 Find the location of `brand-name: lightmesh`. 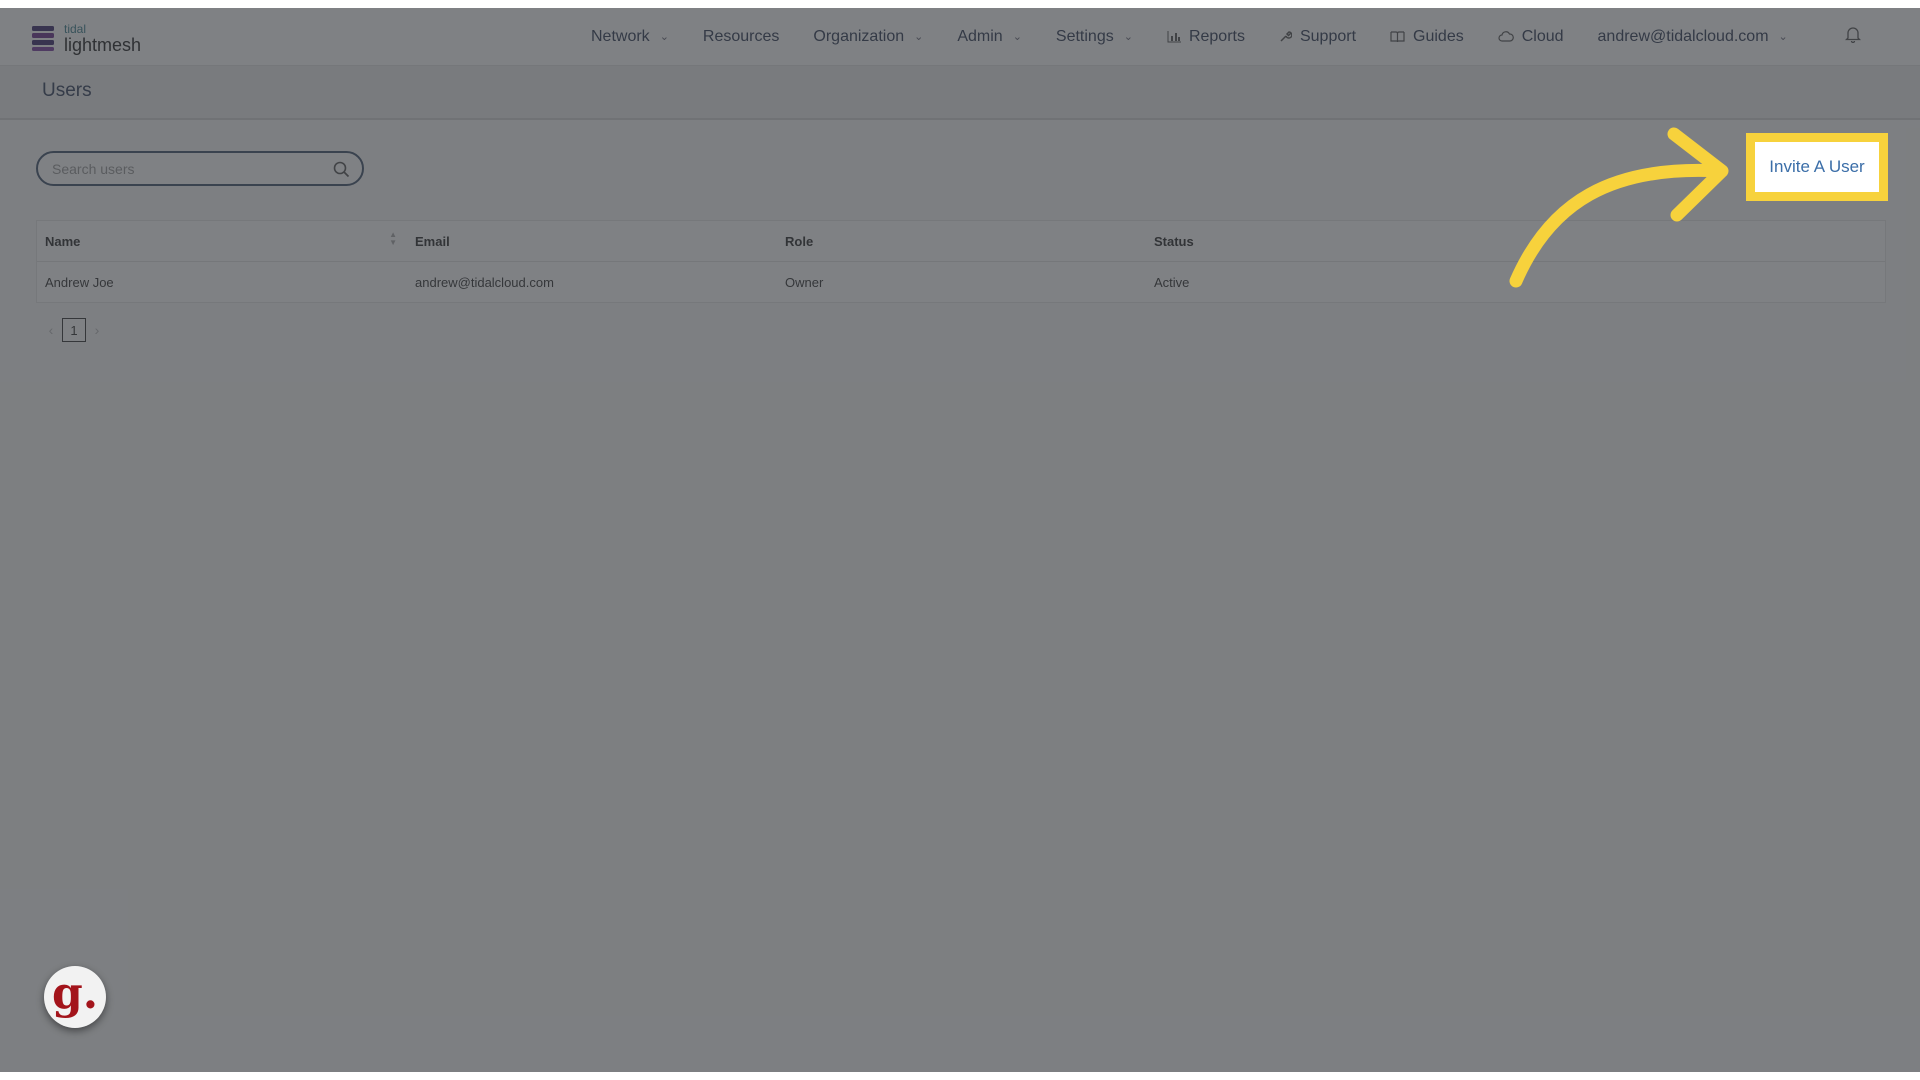

brand-name: lightmesh is located at coordinates (103, 44).